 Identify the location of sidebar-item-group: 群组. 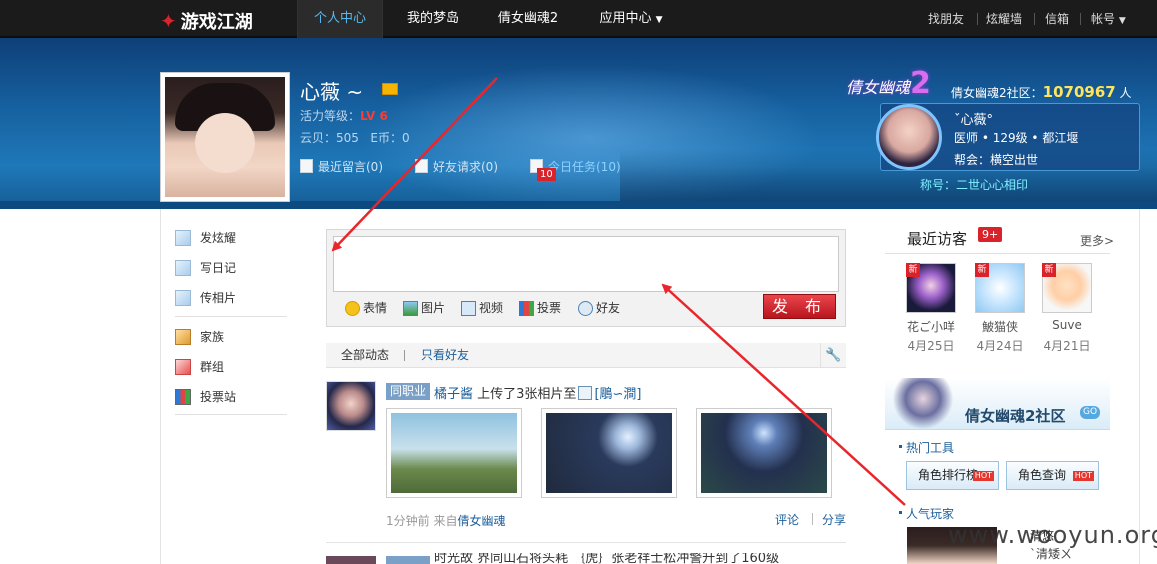
(199, 367).